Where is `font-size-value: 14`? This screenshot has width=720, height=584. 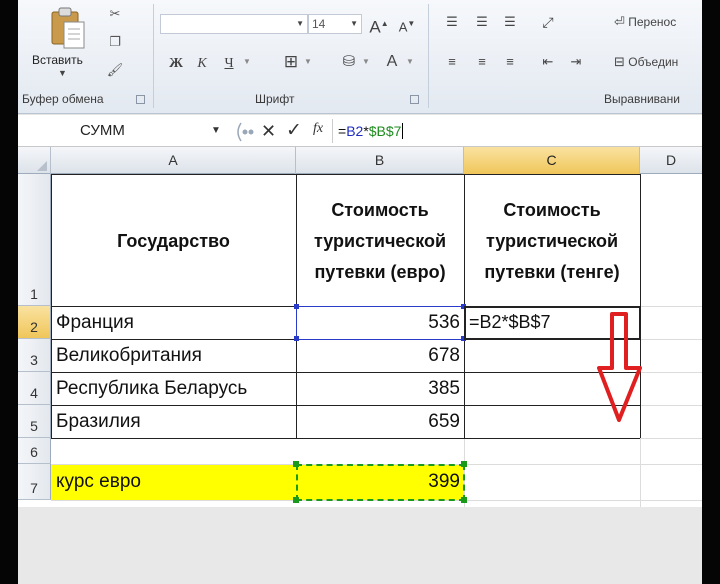 font-size-value: 14 is located at coordinates (319, 24).